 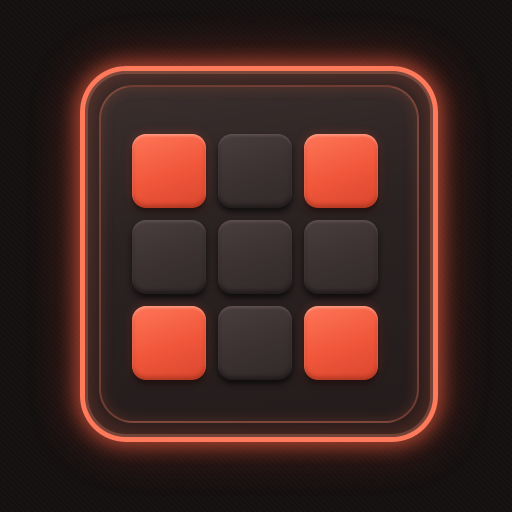 What do you see at coordinates (255, 171) in the screenshot?
I see `pad-r1-c2` at bounding box center [255, 171].